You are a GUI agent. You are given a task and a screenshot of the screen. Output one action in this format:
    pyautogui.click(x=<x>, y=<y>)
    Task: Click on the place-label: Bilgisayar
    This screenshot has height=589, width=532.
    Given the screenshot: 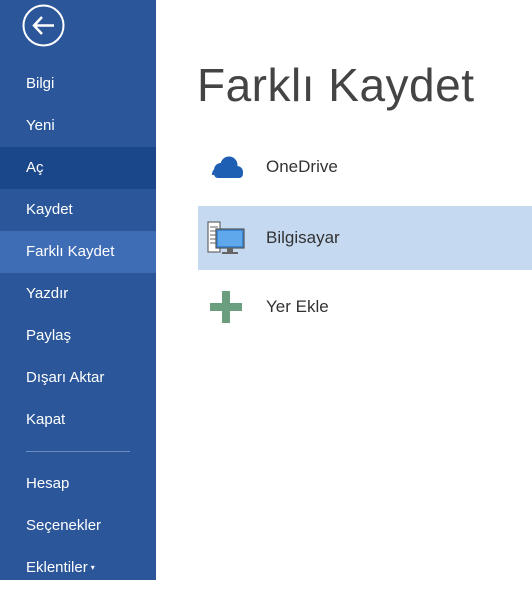 What is the action you would take?
    pyautogui.click(x=303, y=237)
    